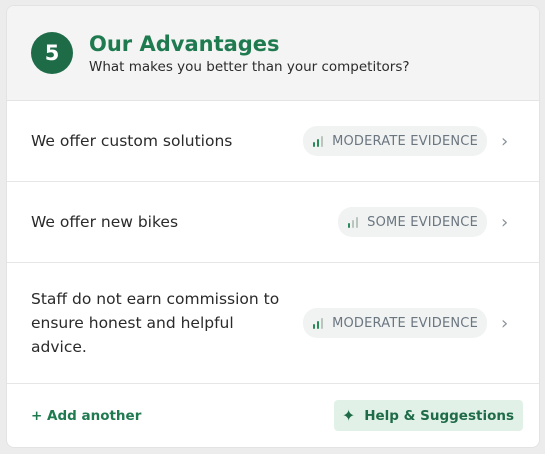 This screenshot has width=545, height=454. What do you see at coordinates (184, 43) in the screenshot?
I see `section-title: Our Advantages` at bounding box center [184, 43].